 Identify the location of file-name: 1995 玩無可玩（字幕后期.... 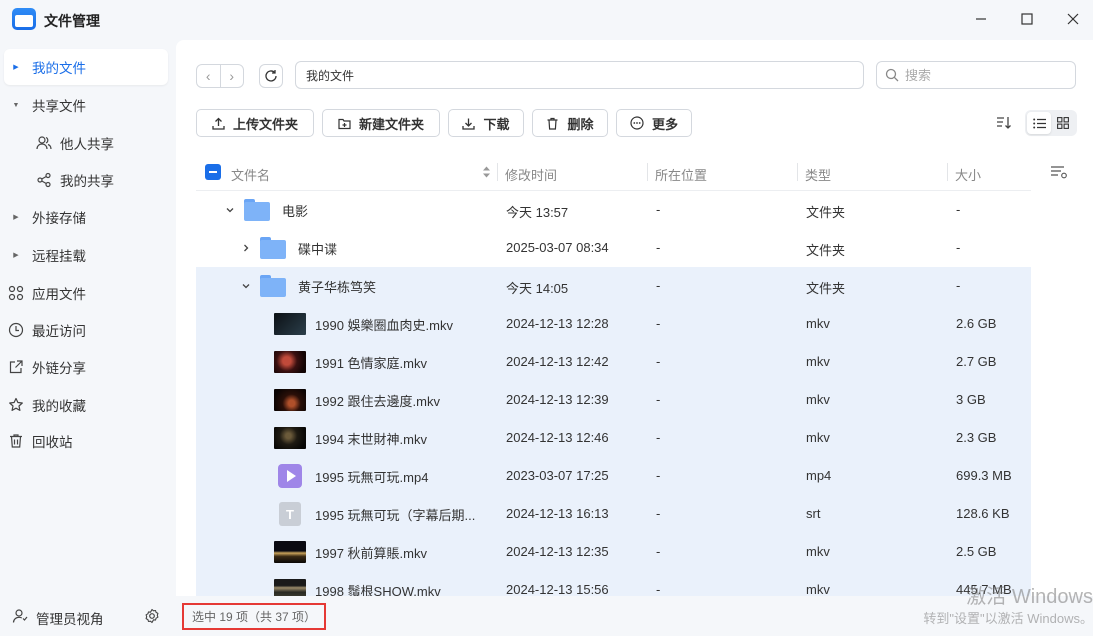
(395, 515).